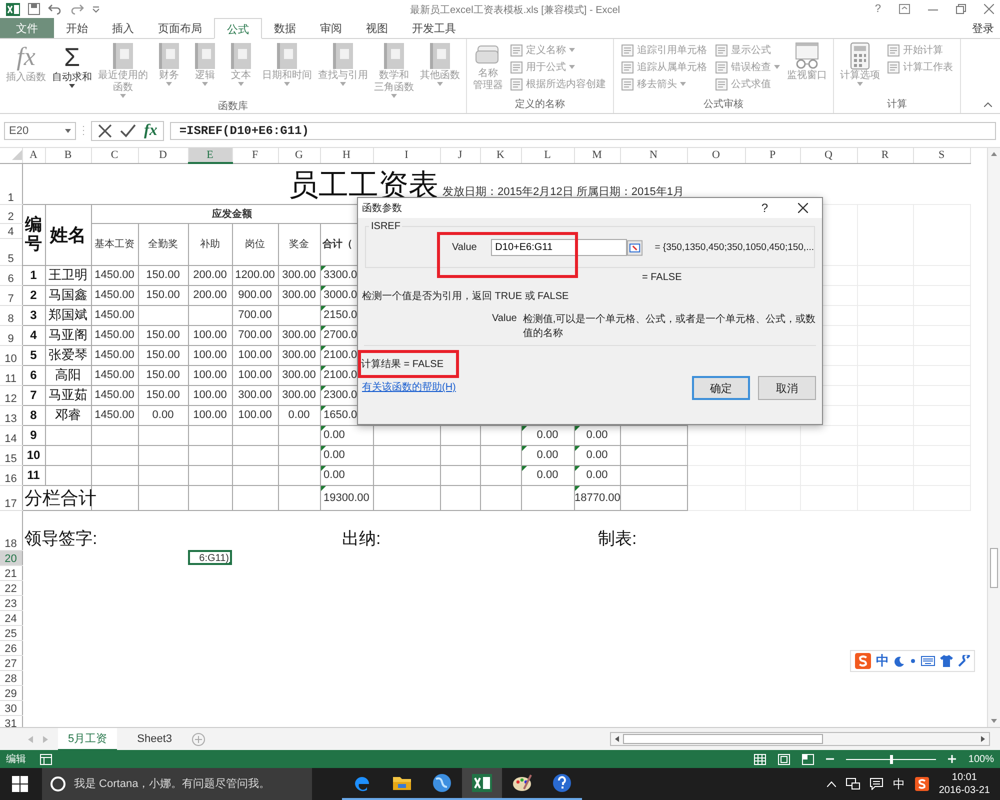 The height and width of the screenshot is (800, 1000). What do you see at coordinates (68, 155) in the screenshot?
I see `column-header: B` at bounding box center [68, 155].